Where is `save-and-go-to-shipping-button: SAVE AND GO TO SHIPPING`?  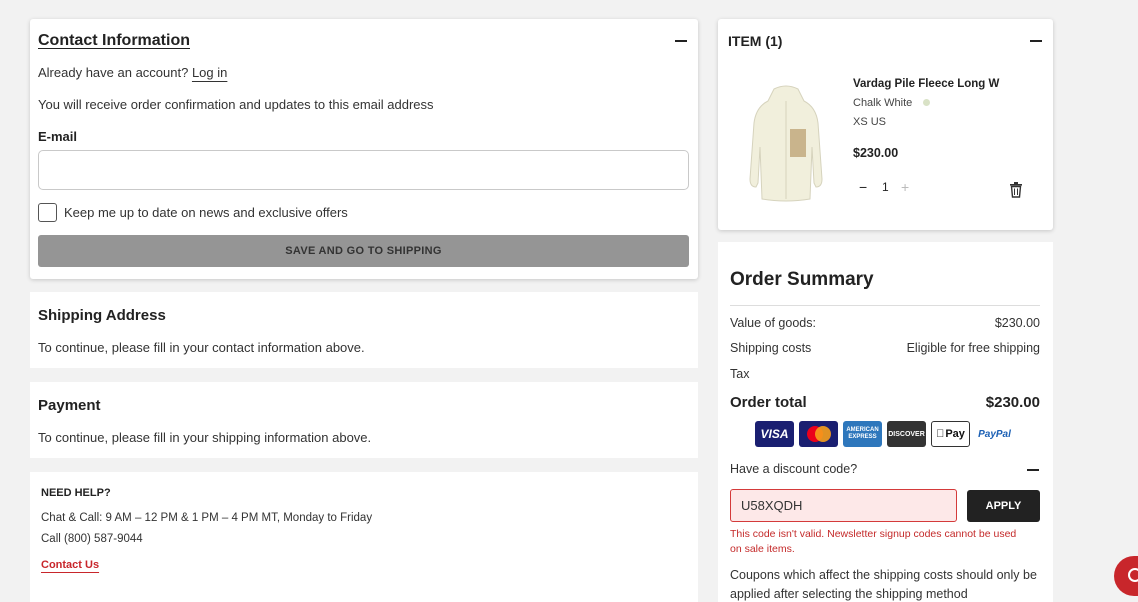 save-and-go-to-shipping-button: SAVE AND GO TO SHIPPING is located at coordinates (363, 251).